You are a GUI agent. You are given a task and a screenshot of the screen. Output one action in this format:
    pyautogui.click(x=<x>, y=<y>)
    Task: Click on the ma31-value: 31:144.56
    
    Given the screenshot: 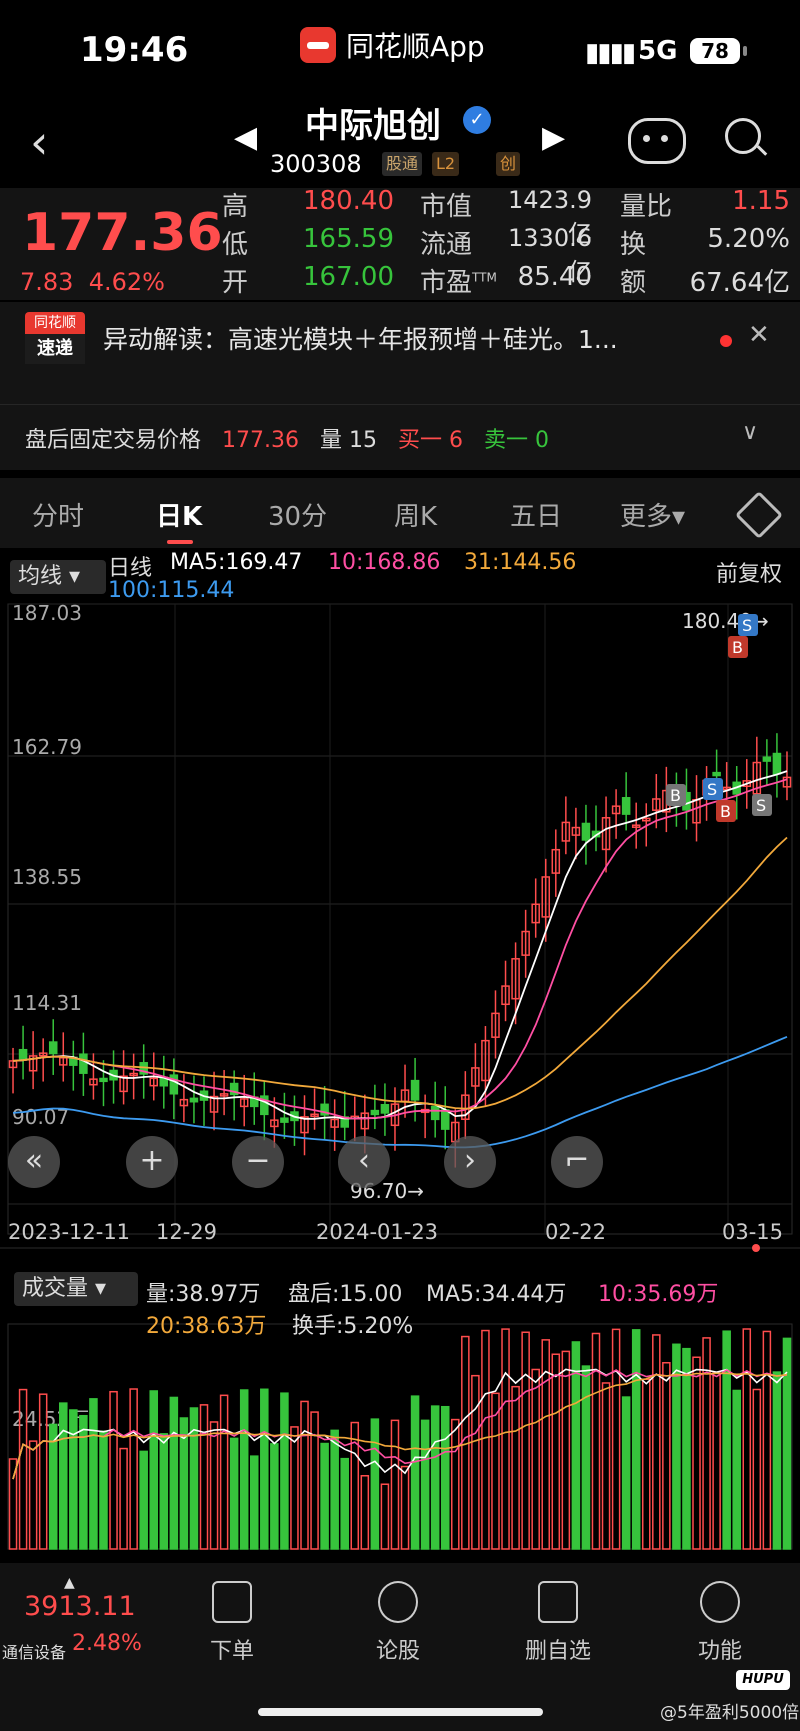 What is the action you would take?
    pyautogui.click(x=520, y=562)
    